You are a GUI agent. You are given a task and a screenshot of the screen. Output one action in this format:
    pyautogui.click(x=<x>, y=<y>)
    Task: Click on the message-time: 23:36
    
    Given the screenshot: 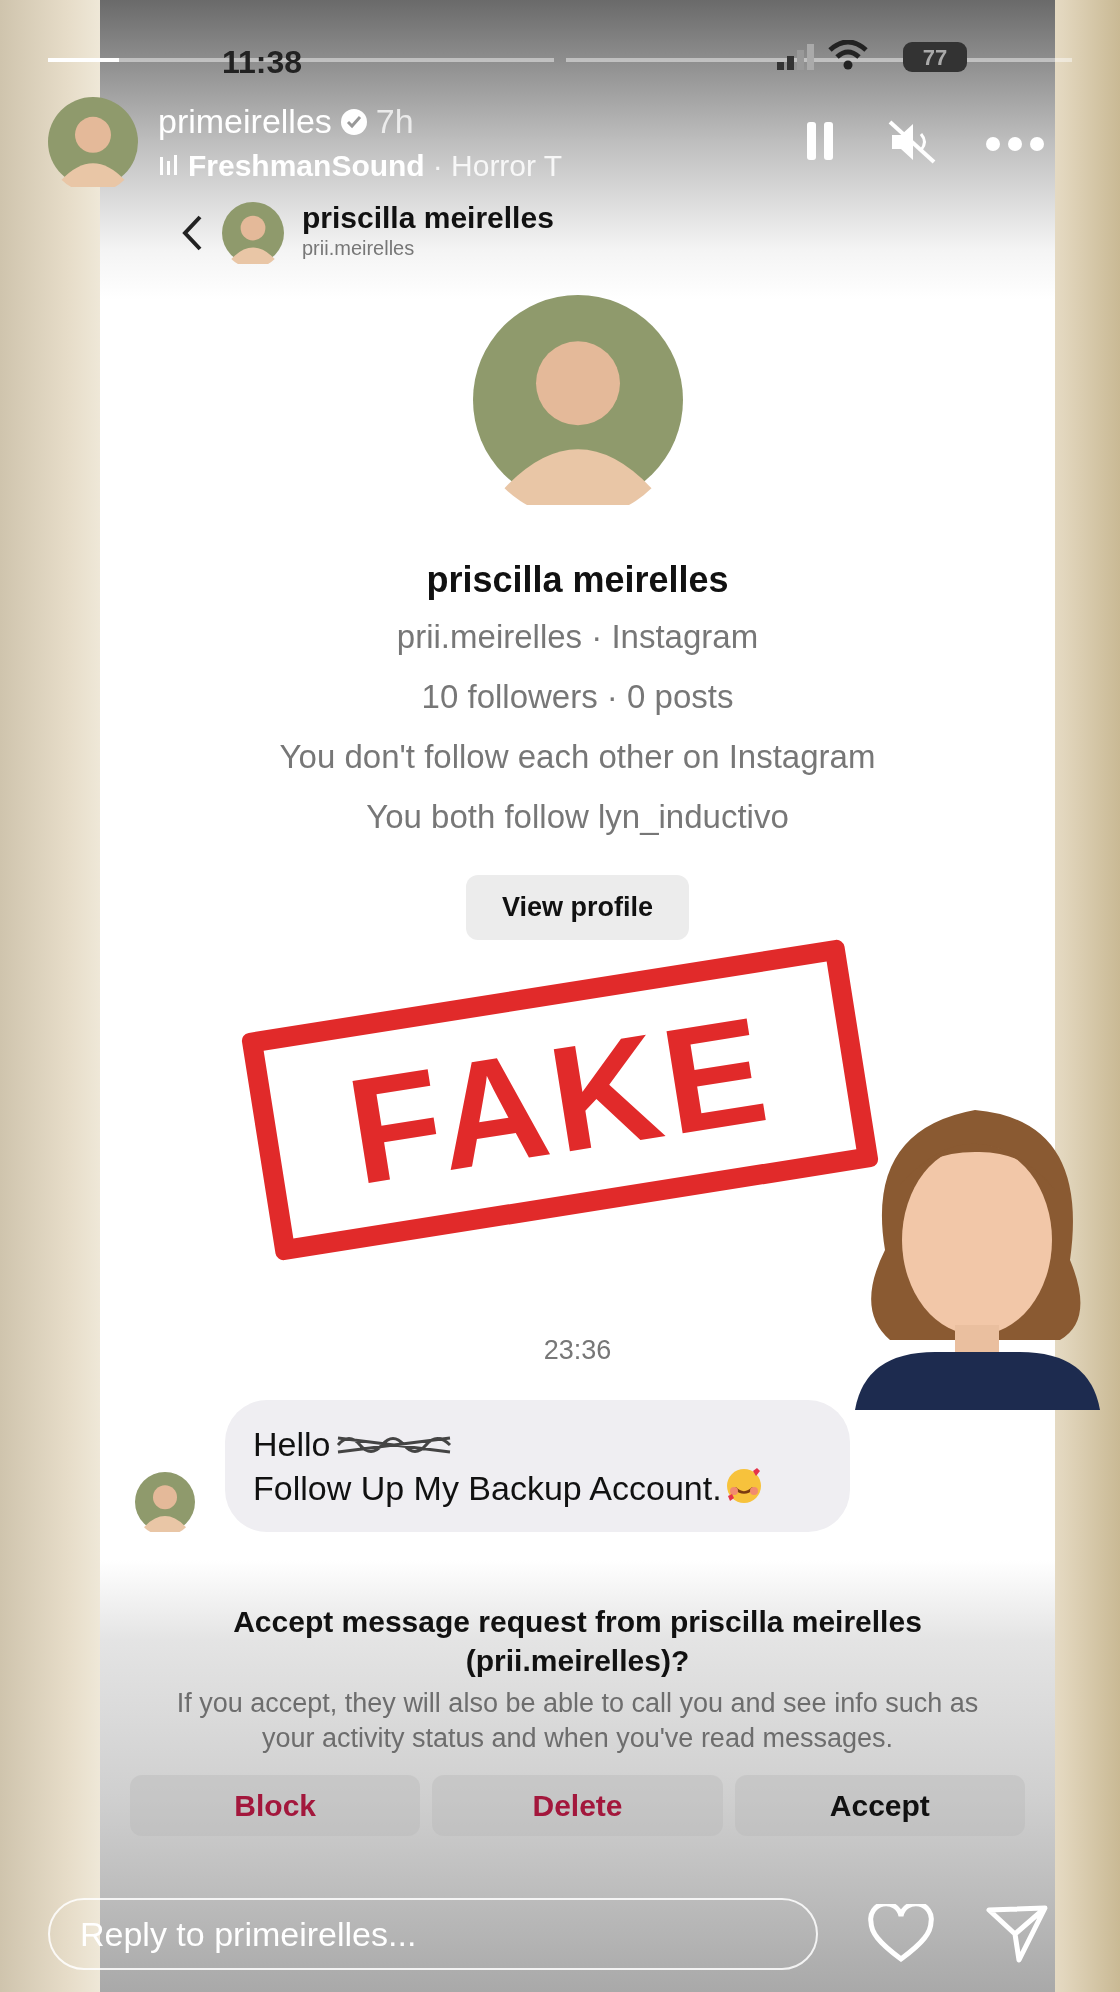 What is the action you would take?
    pyautogui.click(x=577, y=1350)
    